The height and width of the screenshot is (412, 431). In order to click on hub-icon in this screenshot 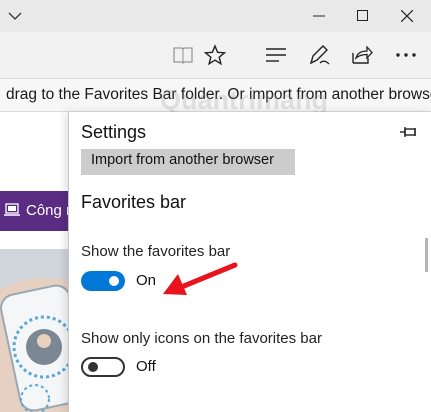, I will do `click(276, 55)`.